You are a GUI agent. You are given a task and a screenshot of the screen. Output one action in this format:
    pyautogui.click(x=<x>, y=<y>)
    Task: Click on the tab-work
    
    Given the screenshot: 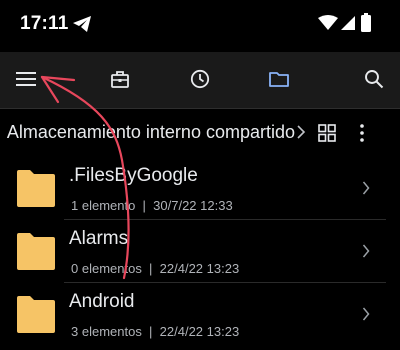 What is the action you would take?
    pyautogui.click(x=120, y=79)
    